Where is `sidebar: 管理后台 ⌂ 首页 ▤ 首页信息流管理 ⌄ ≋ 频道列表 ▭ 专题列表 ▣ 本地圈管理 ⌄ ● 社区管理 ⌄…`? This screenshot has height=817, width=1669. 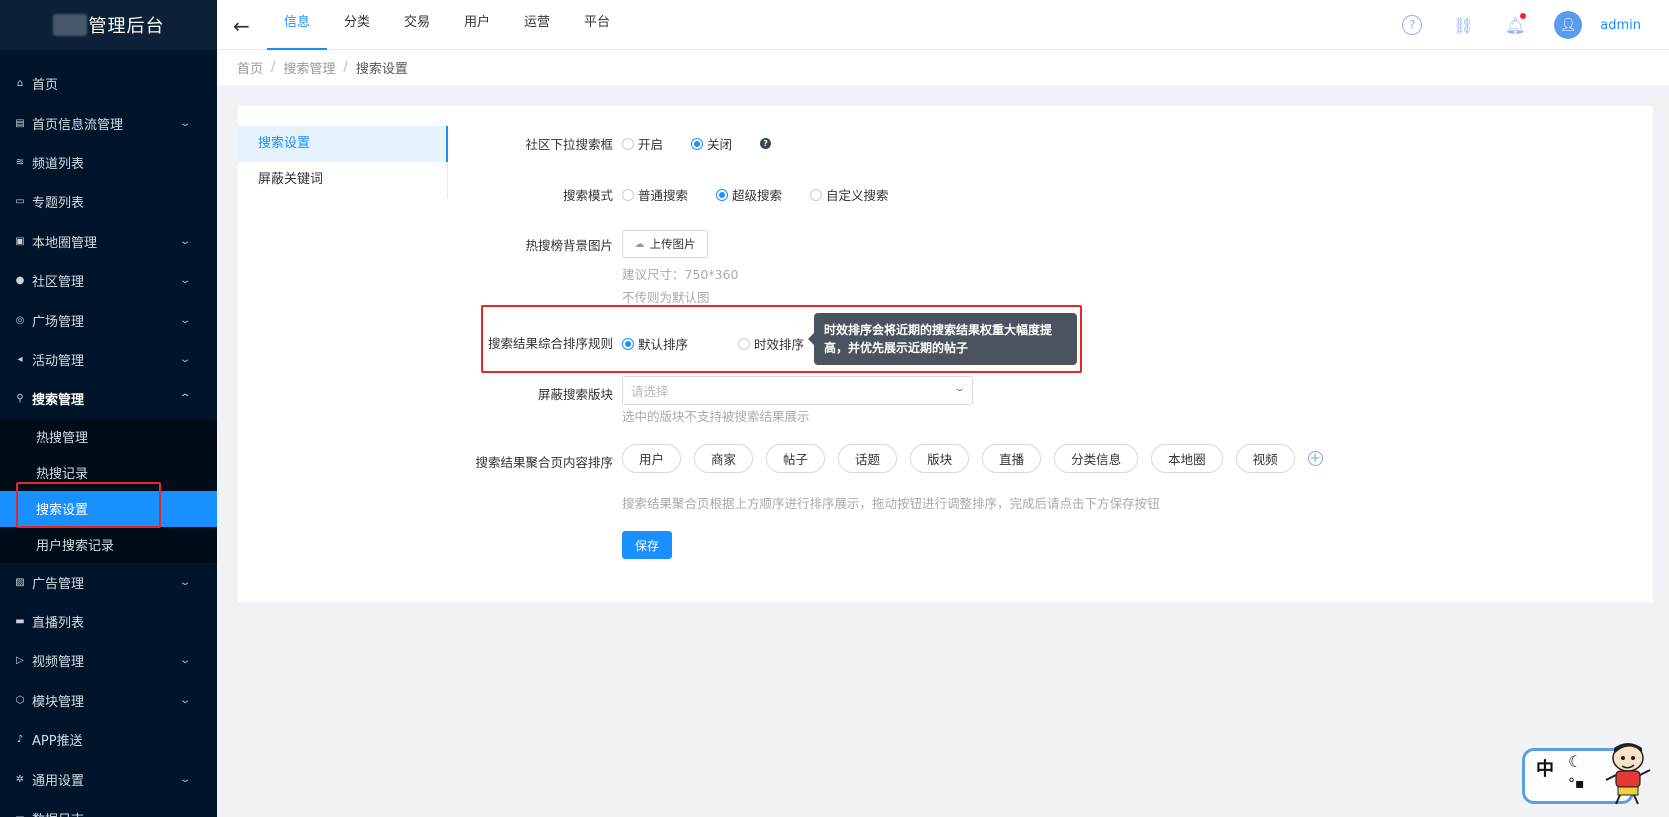
sidebar: 管理后台 ⌂ 首页 ▤ 首页信息流管理 ⌄ ≋ 频道列表 ▭ 专题列表 ▣ 本地圈管理 ⌄ ● 社区管理 ⌄… is located at coordinates (108, 408).